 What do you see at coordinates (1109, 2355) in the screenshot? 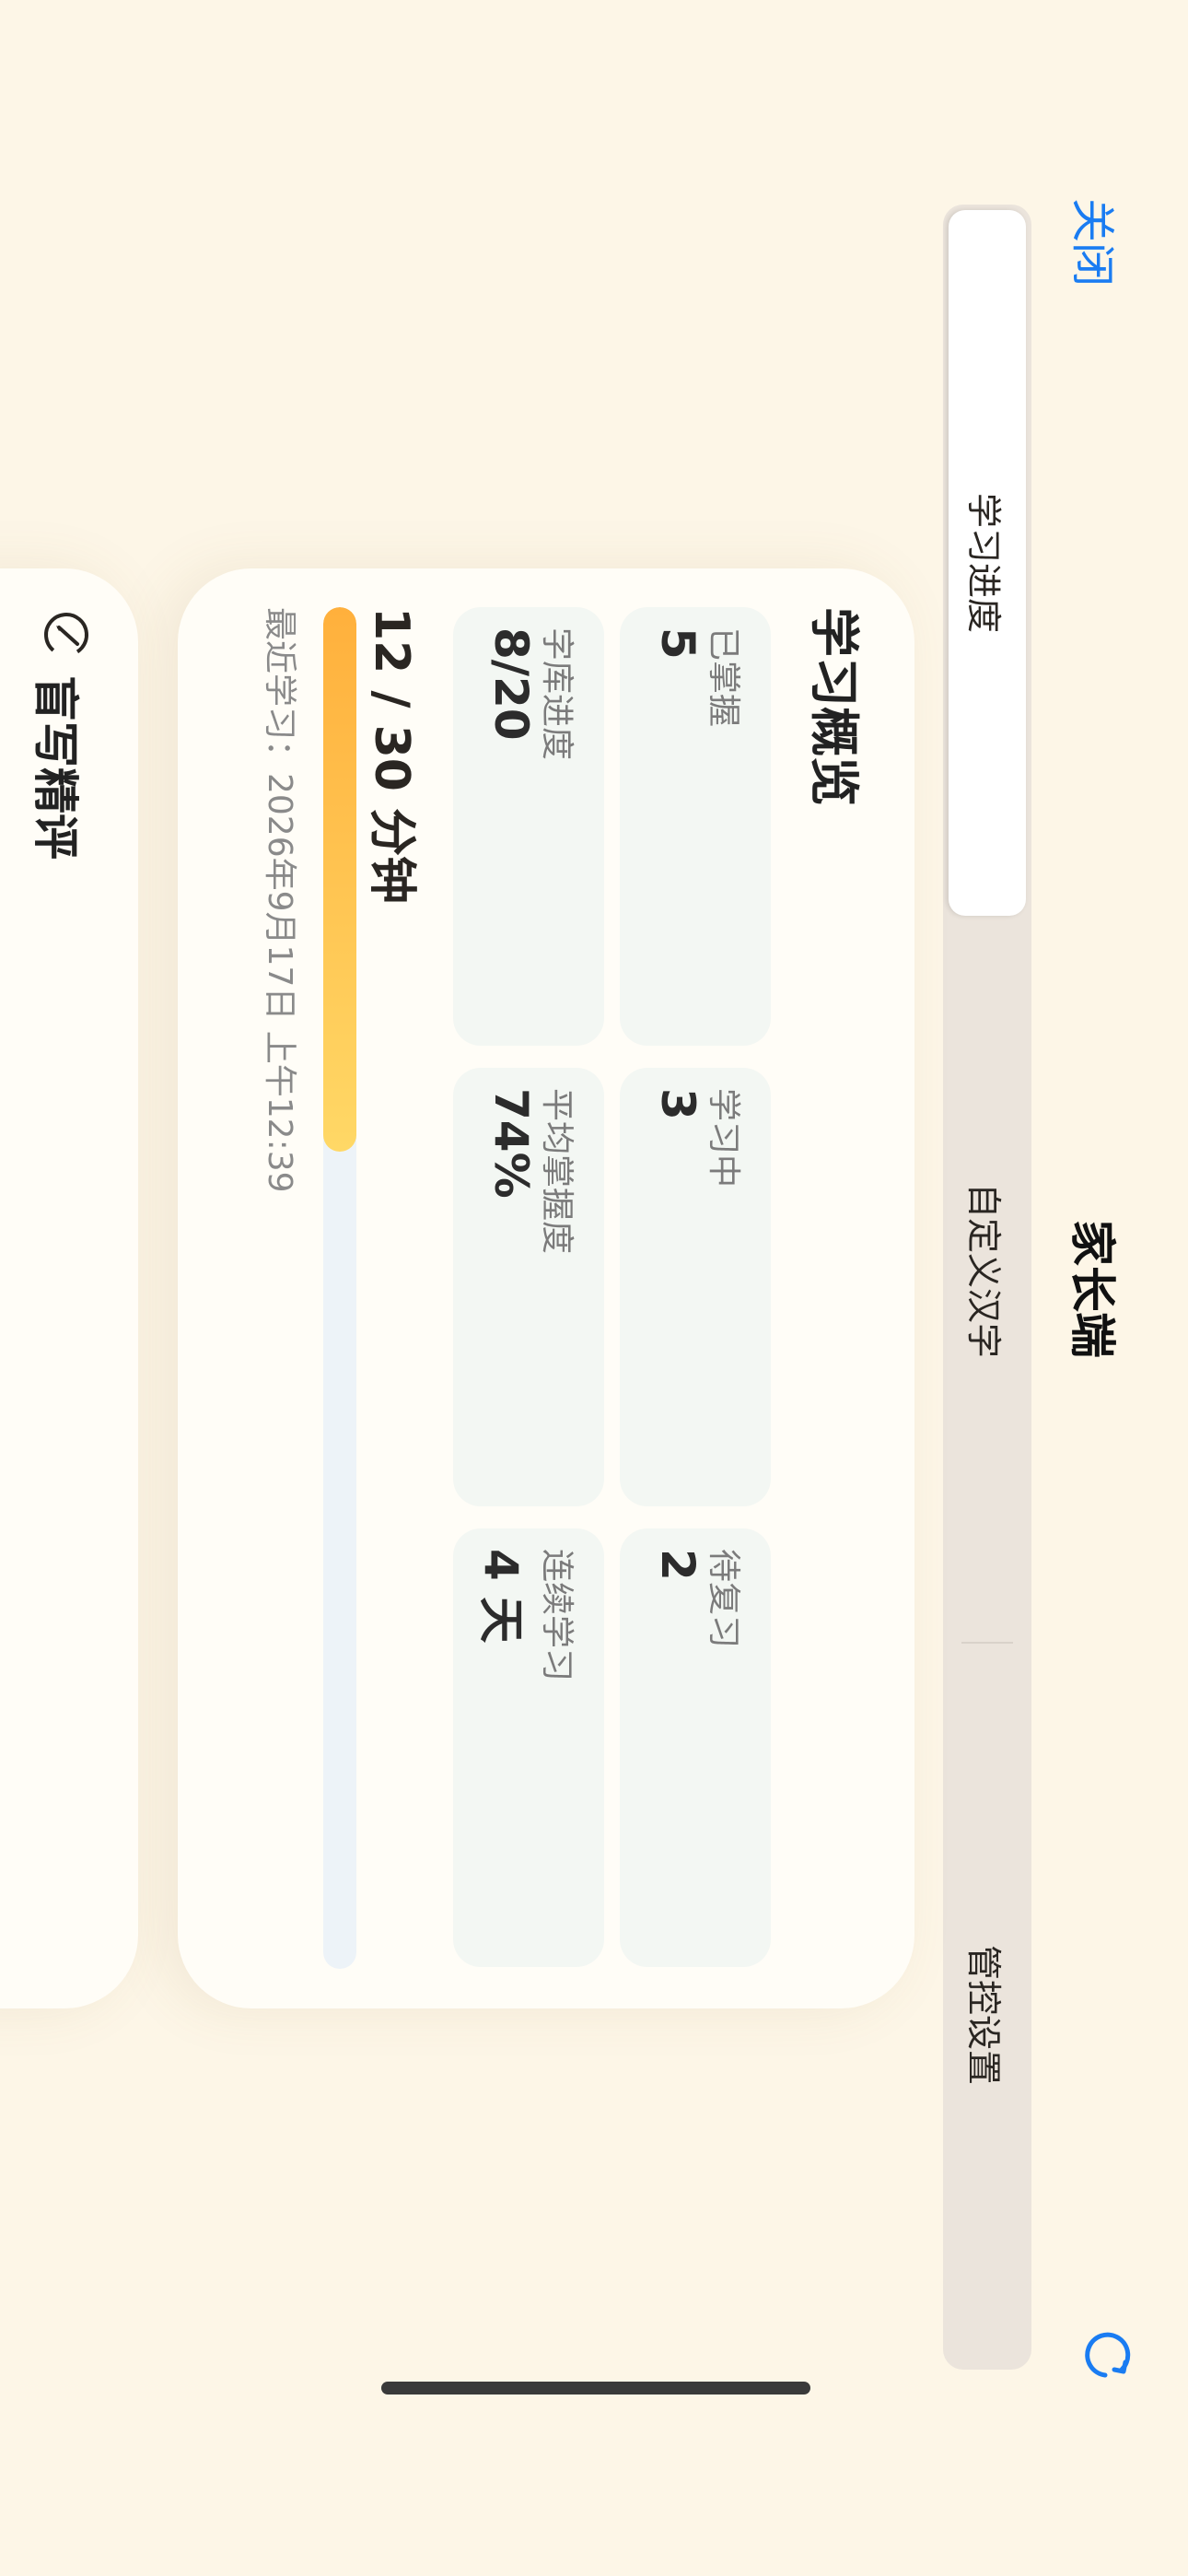
I see `refresh-icon` at bounding box center [1109, 2355].